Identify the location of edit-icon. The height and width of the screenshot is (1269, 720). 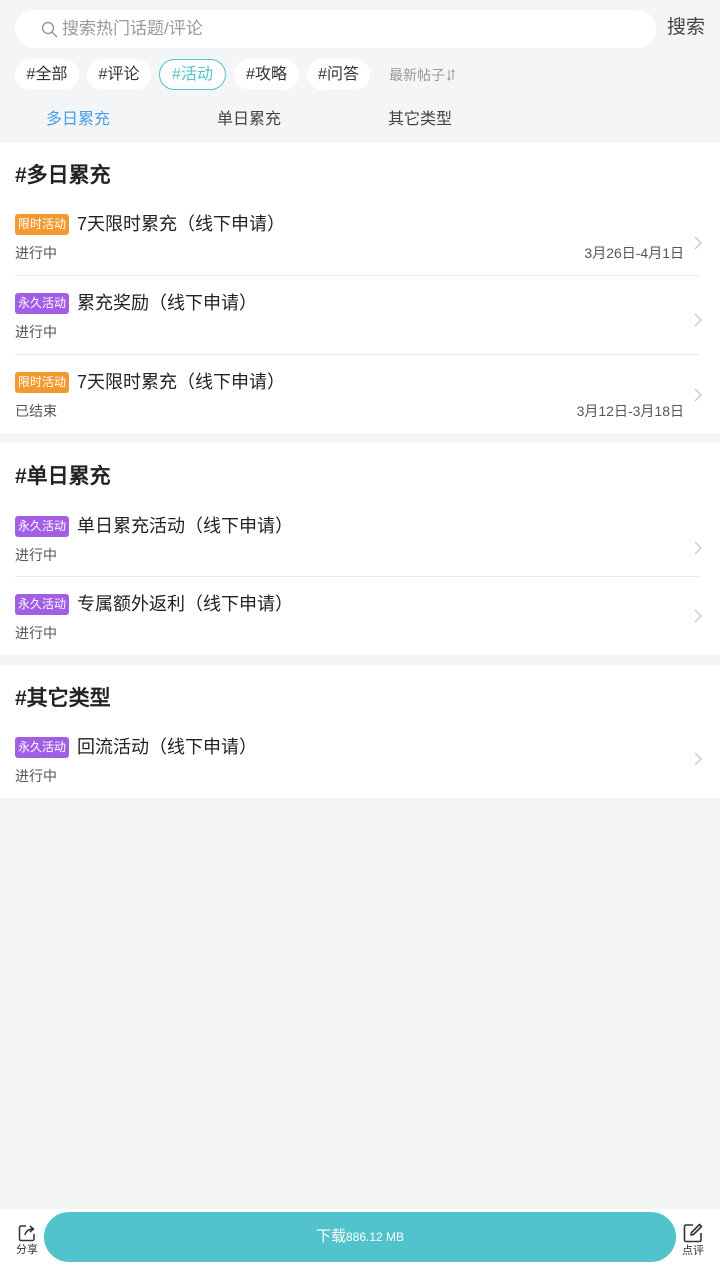
(693, 1233).